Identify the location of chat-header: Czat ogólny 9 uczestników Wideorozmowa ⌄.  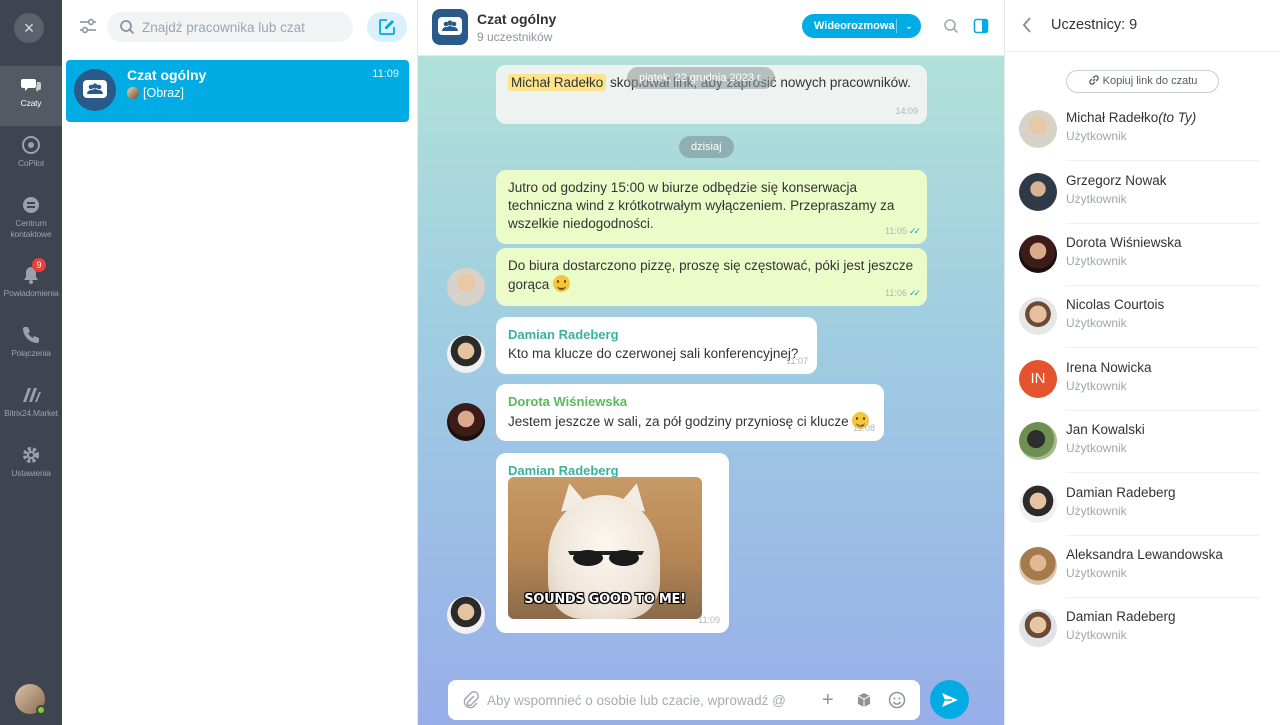
(711, 28).